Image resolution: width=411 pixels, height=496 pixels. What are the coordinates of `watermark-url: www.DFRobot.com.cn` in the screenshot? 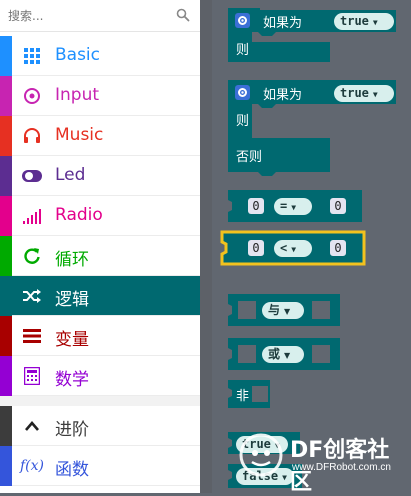 It's located at (341, 467).